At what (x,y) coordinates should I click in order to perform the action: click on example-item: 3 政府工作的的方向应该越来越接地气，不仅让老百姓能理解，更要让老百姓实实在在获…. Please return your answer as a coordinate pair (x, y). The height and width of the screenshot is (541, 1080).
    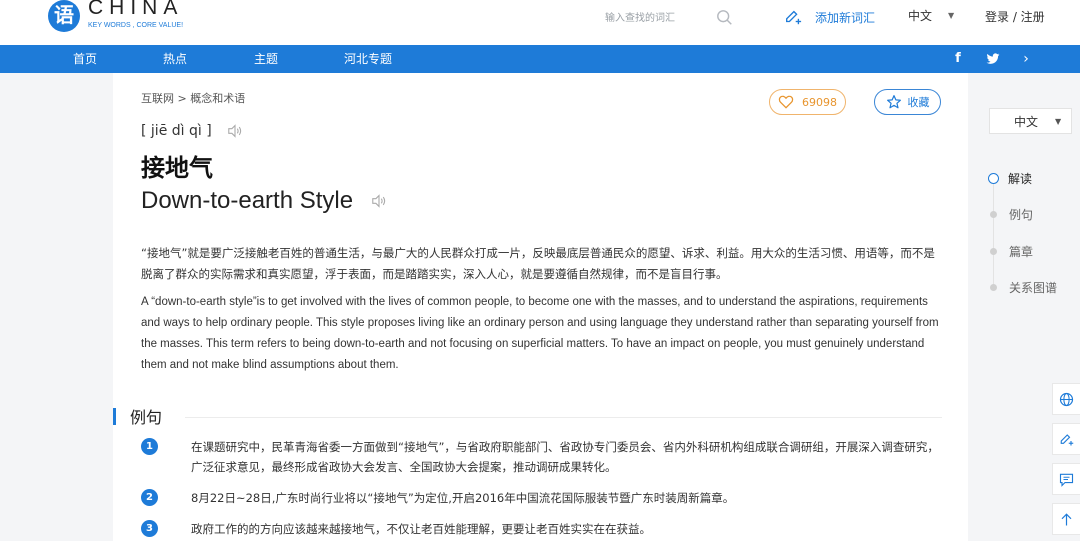
    Looking at the image, I should click on (541, 529).